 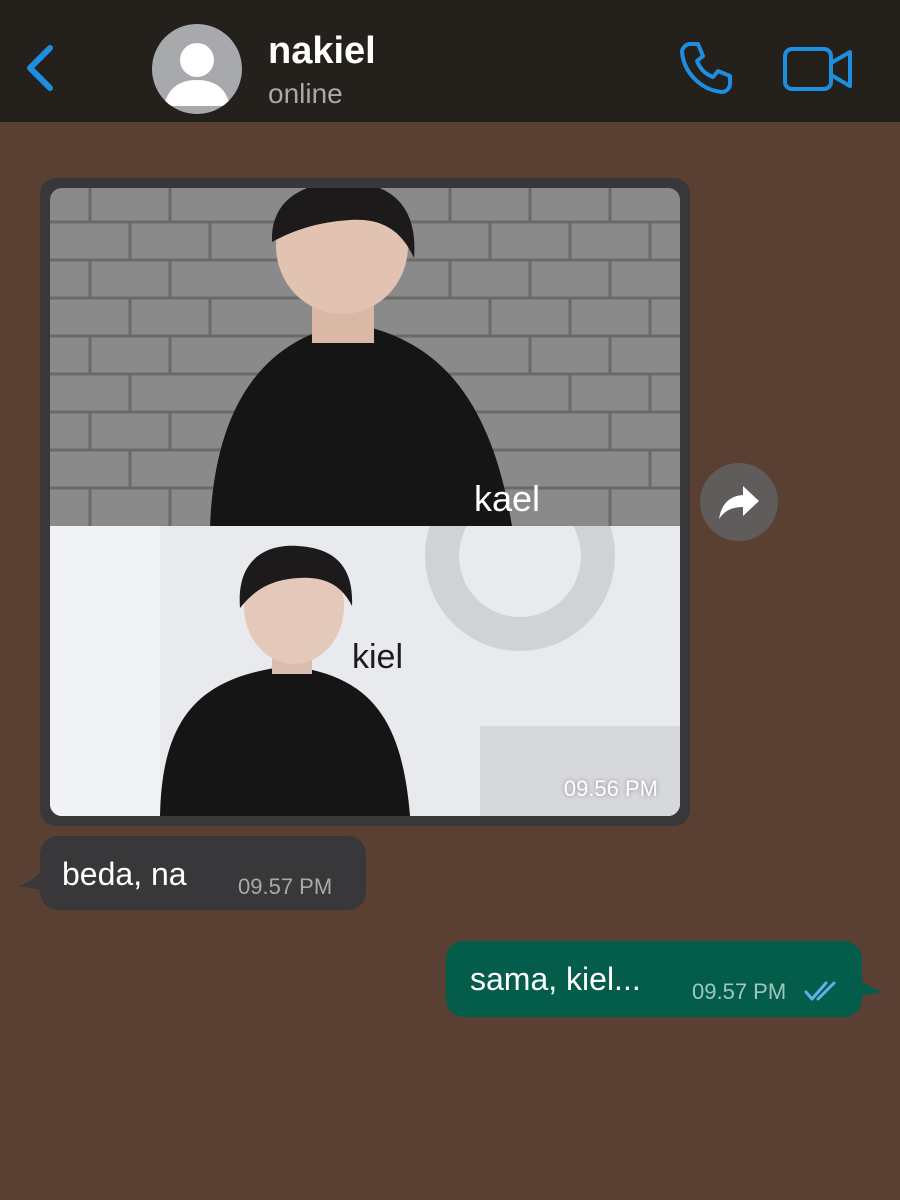 I want to click on video-camera-icon, so click(x=817, y=69).